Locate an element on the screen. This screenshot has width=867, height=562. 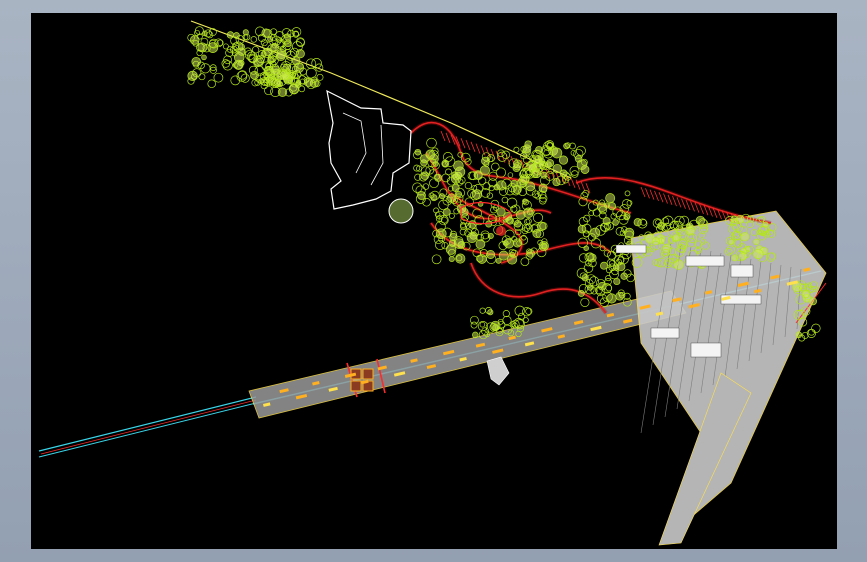
garden-path-shoulder is located at coordinates (538, 288).